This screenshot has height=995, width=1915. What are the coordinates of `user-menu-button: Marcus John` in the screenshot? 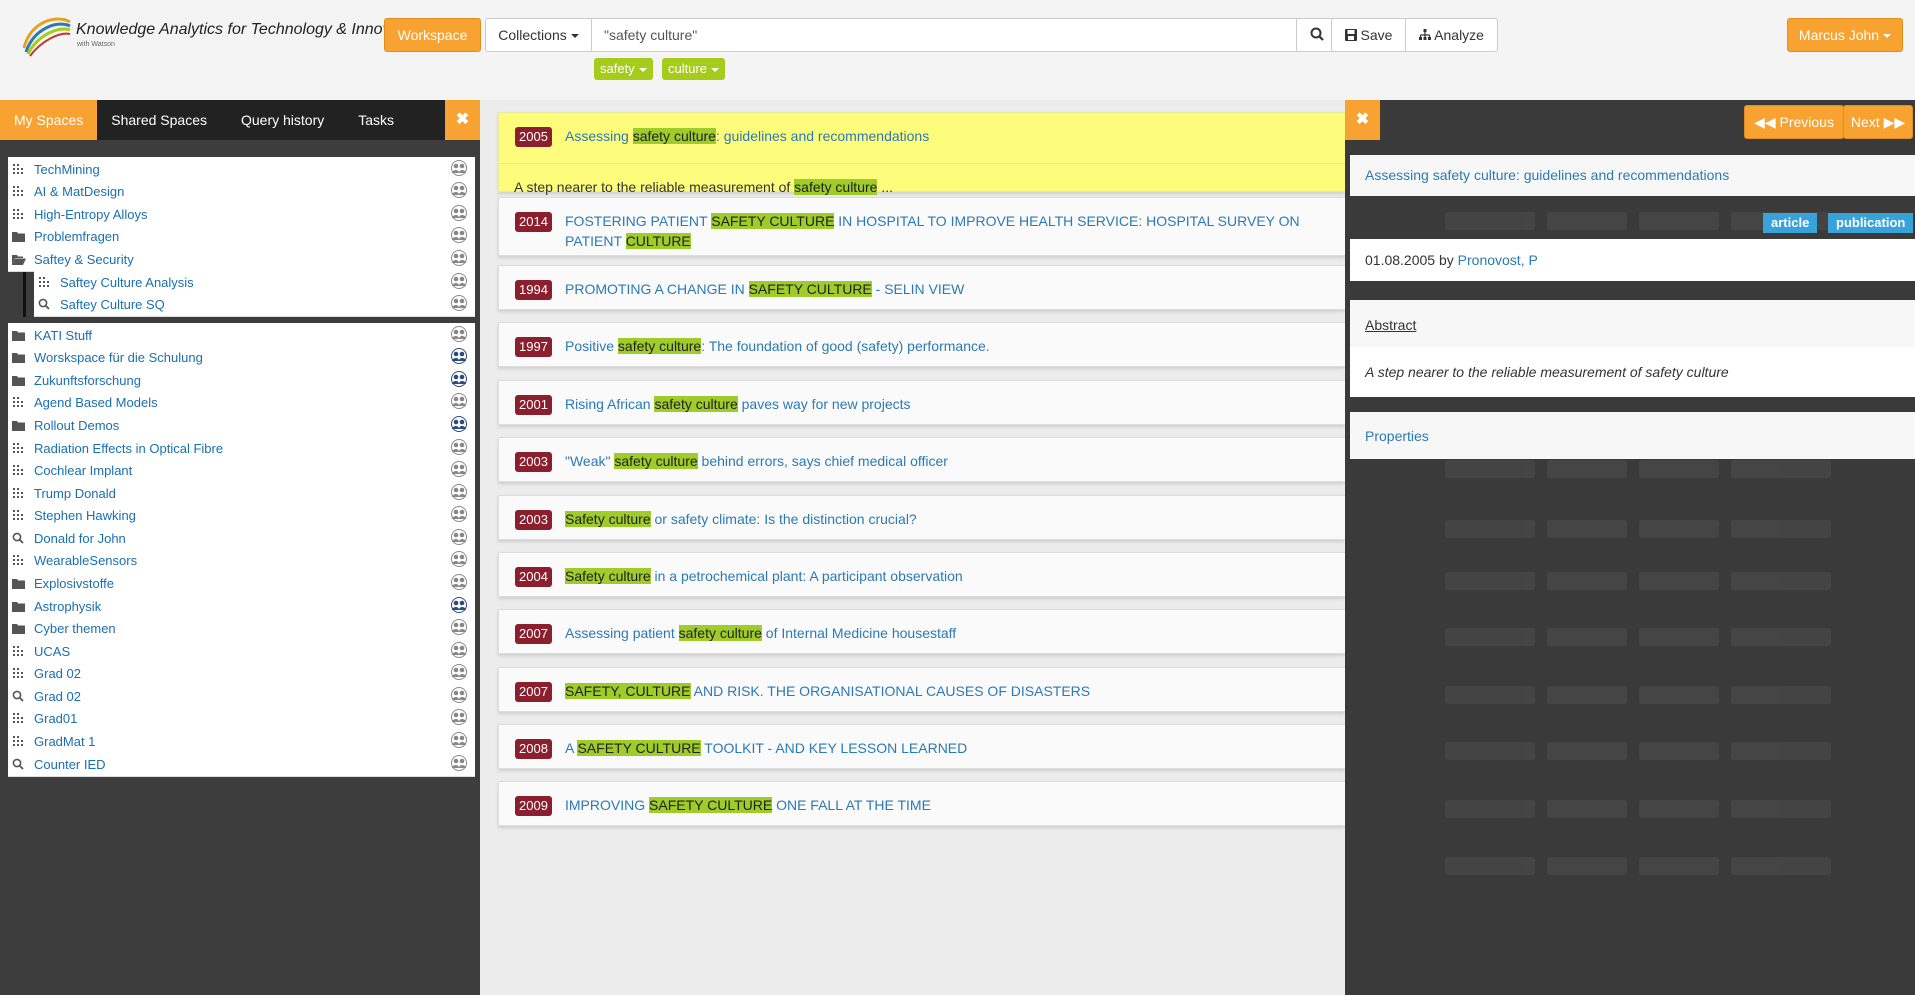 It's located at (1845, 35).